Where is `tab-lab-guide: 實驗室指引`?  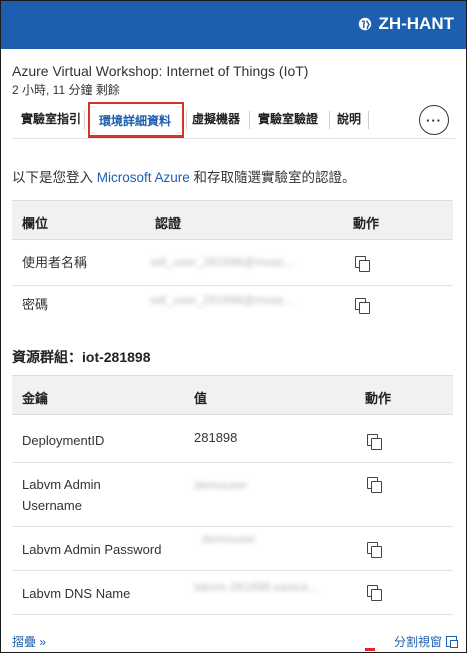
tab-lab-guide: 實驗室指引 is located at coordinates (51, 118).